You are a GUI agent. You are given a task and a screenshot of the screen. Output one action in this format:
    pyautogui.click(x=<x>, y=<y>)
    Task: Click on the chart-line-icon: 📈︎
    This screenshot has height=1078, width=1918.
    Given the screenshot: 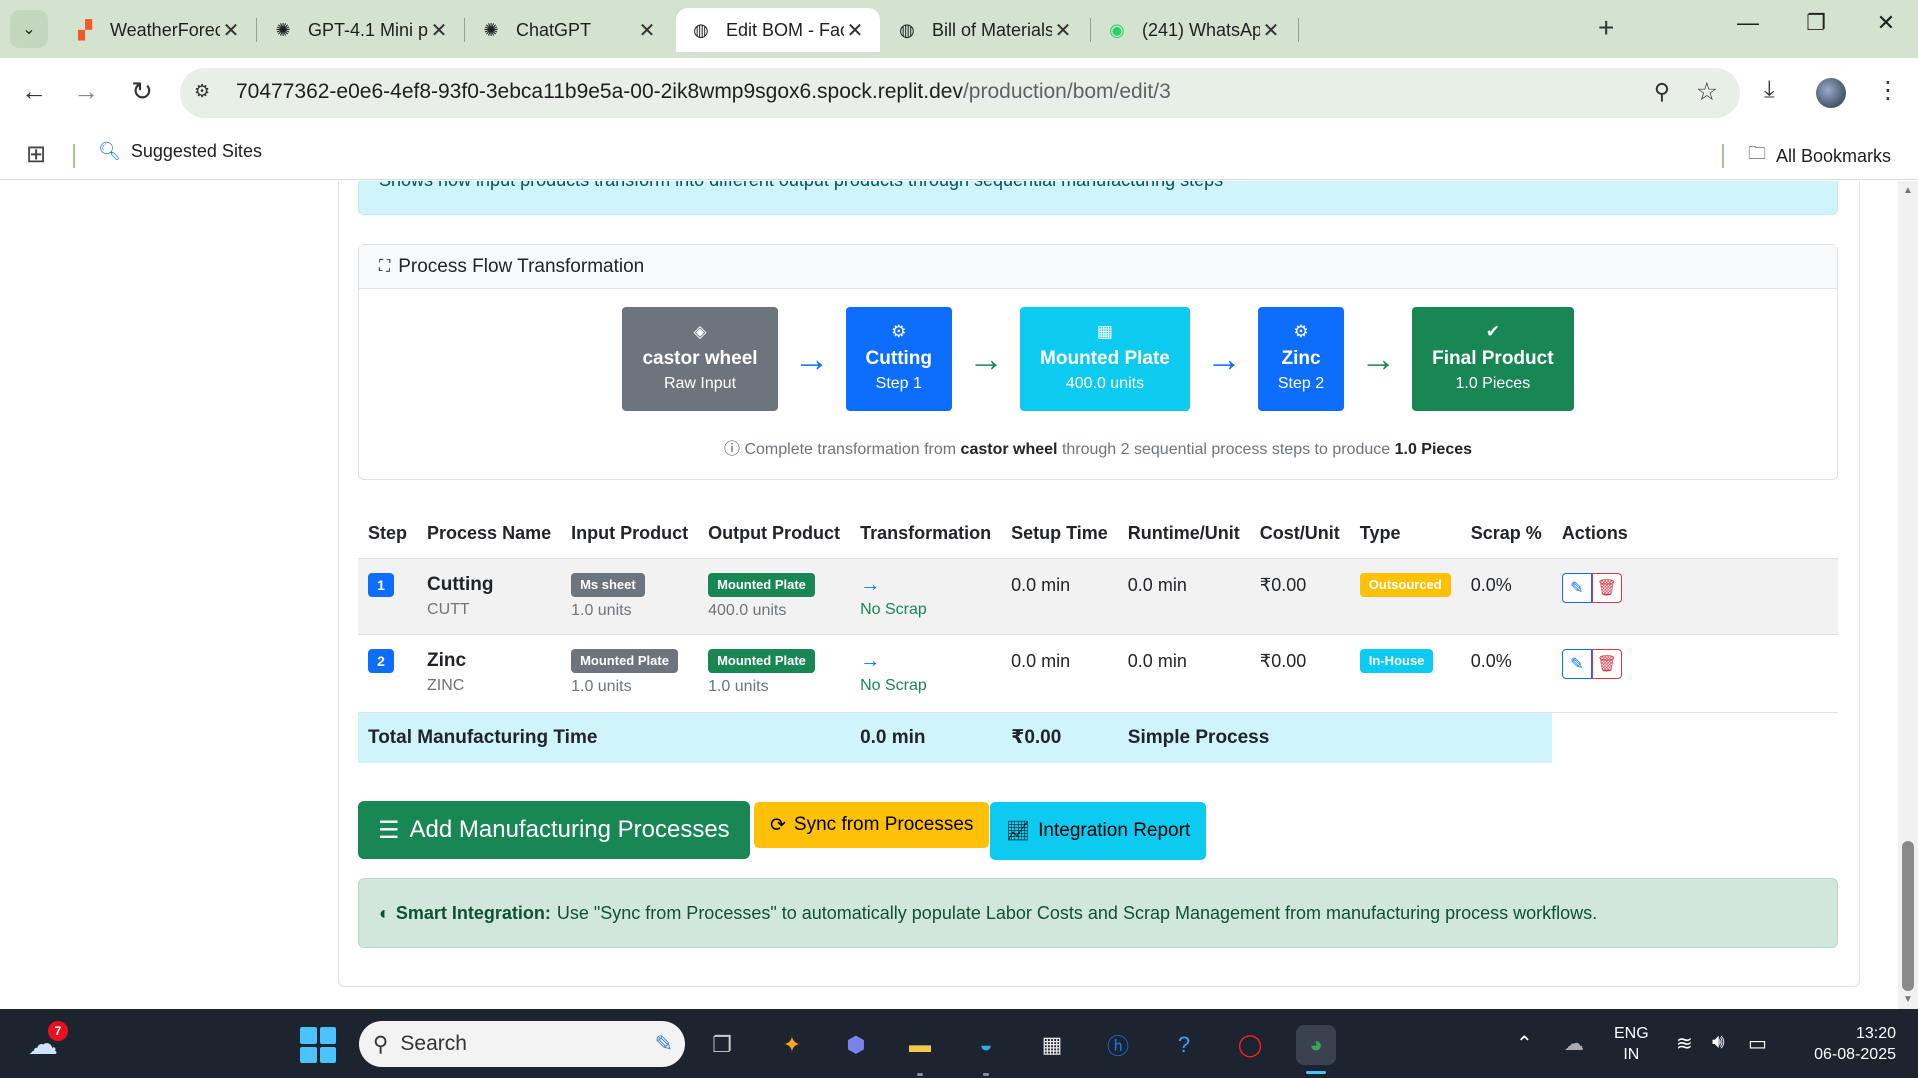 What is the action you would take?
    pyautogui.click(x=1018, y=831)
    